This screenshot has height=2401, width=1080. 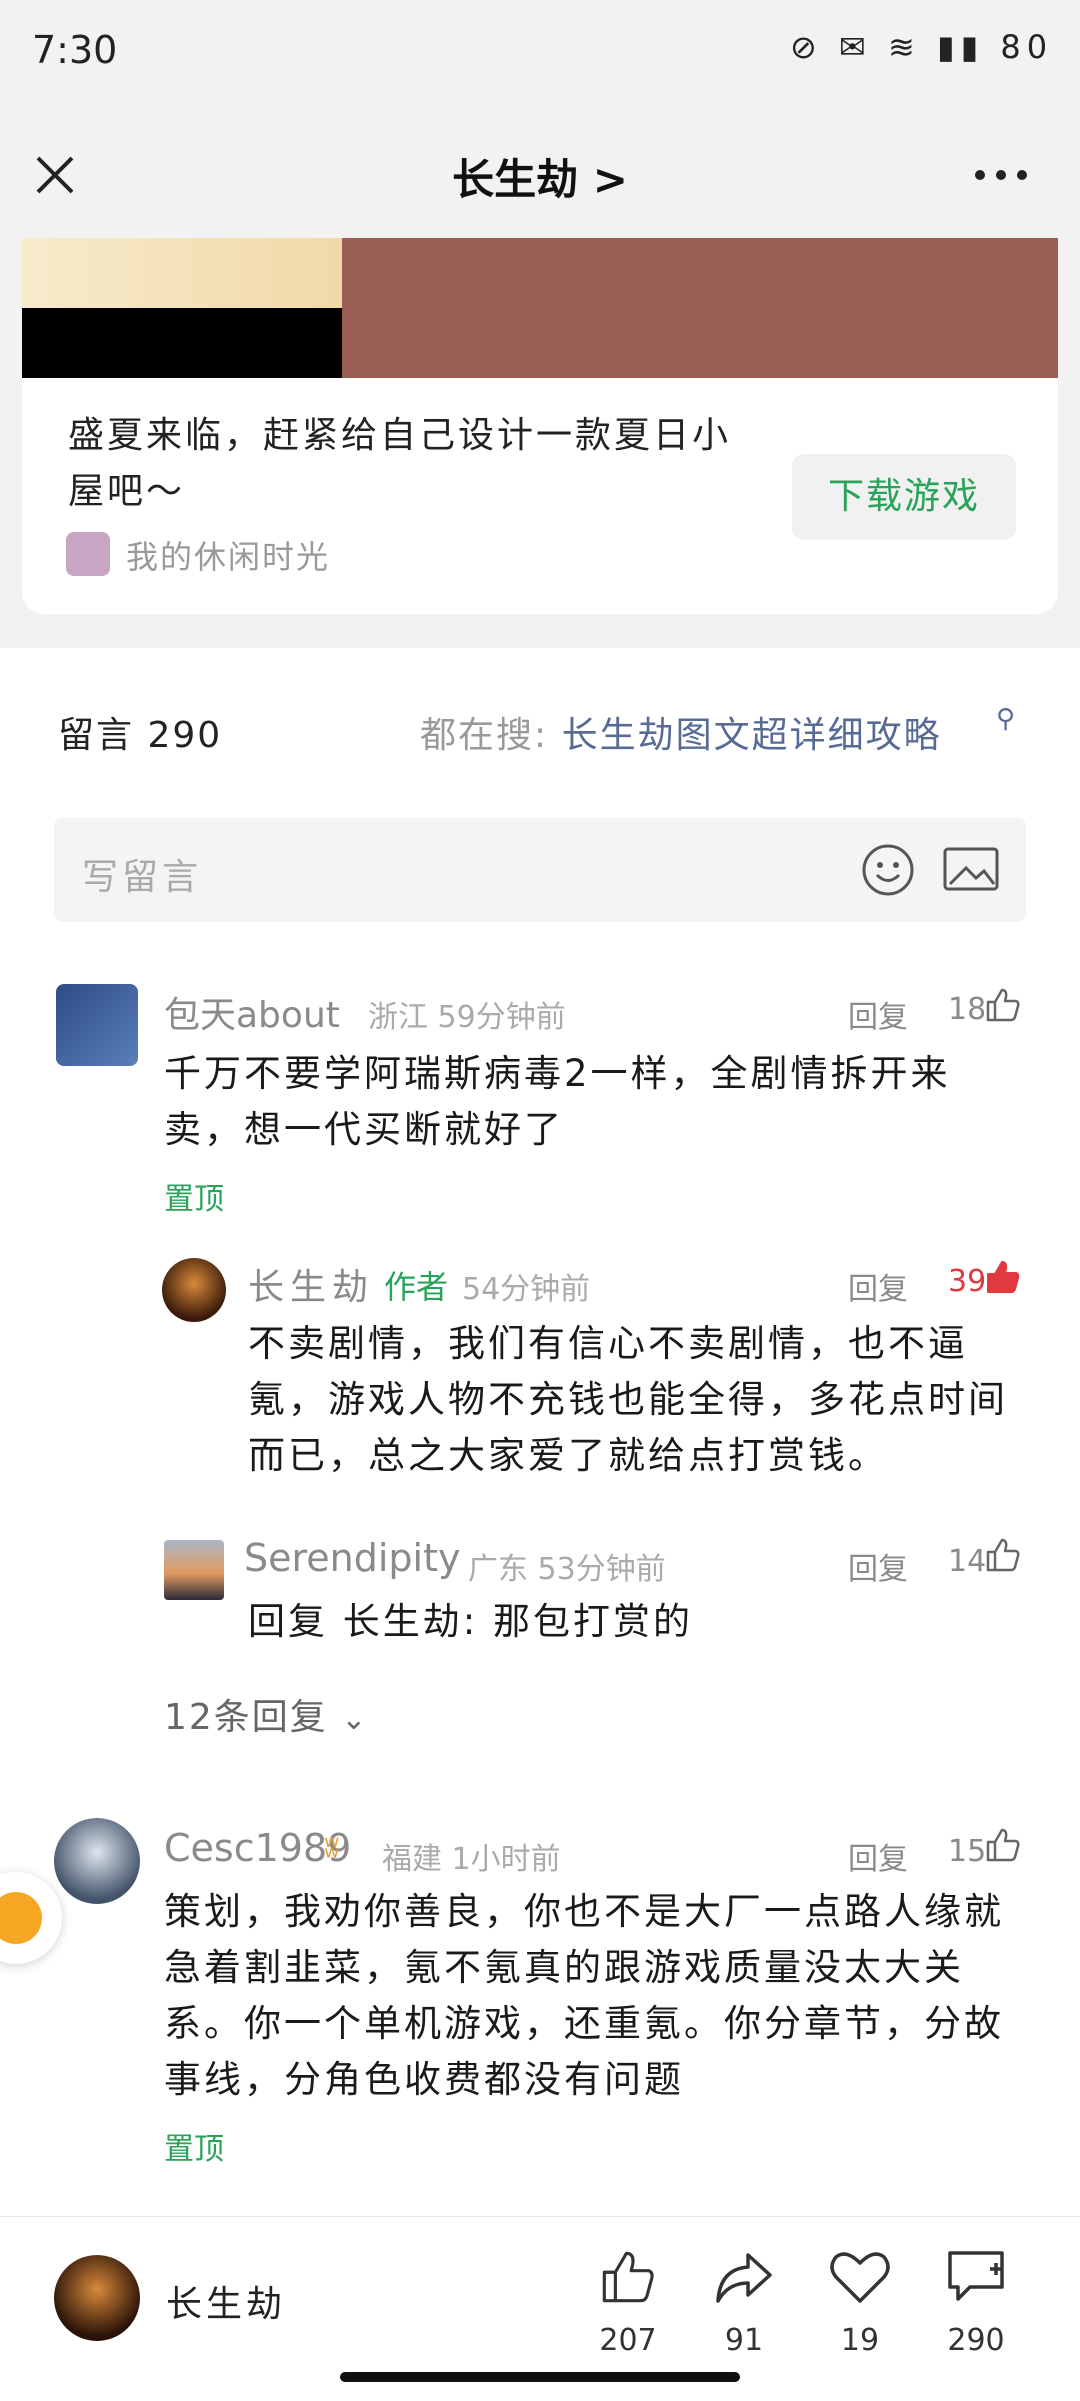 What do you see at coordinates (246, 1717) in the screenshot?
I see `more-replies-label: 12条回复` at bounding box center [246, 1717].